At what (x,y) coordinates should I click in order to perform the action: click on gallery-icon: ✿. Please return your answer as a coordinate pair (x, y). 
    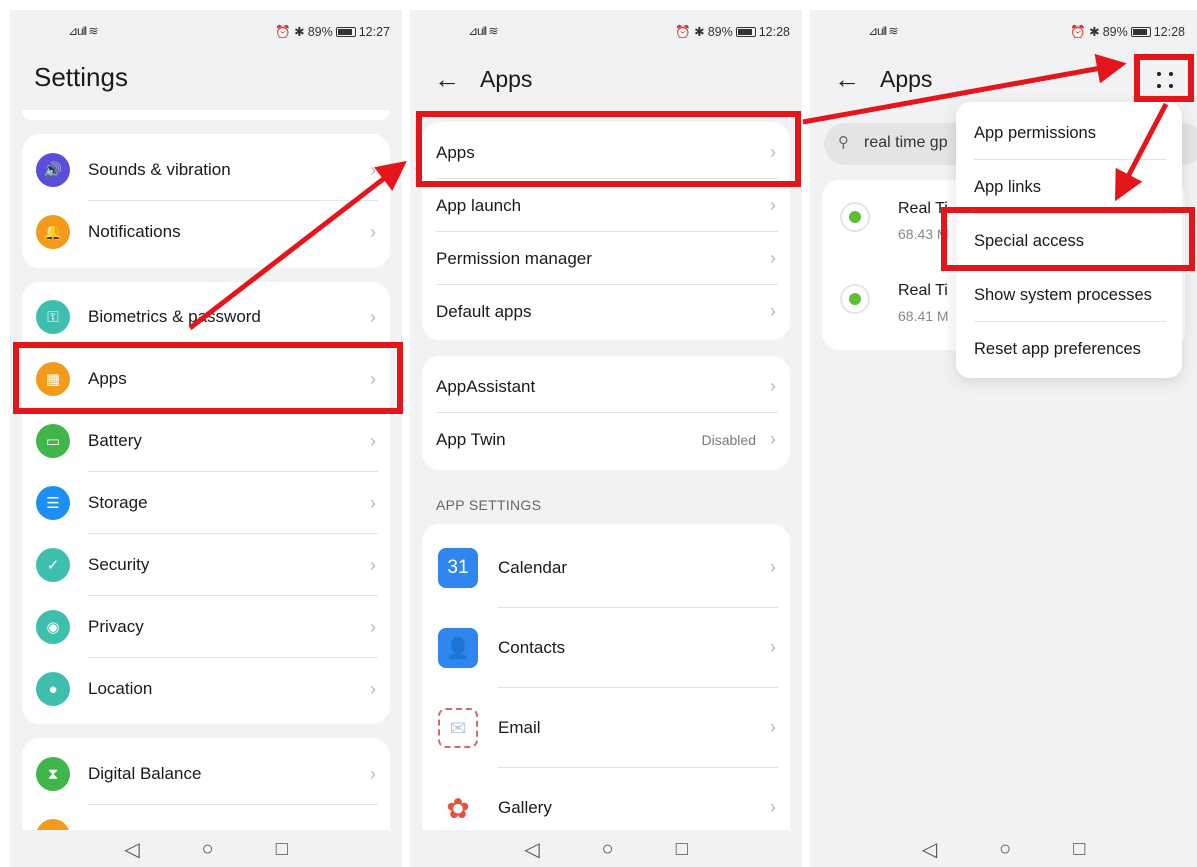
    Looking at the image, I should click on (458, 808).